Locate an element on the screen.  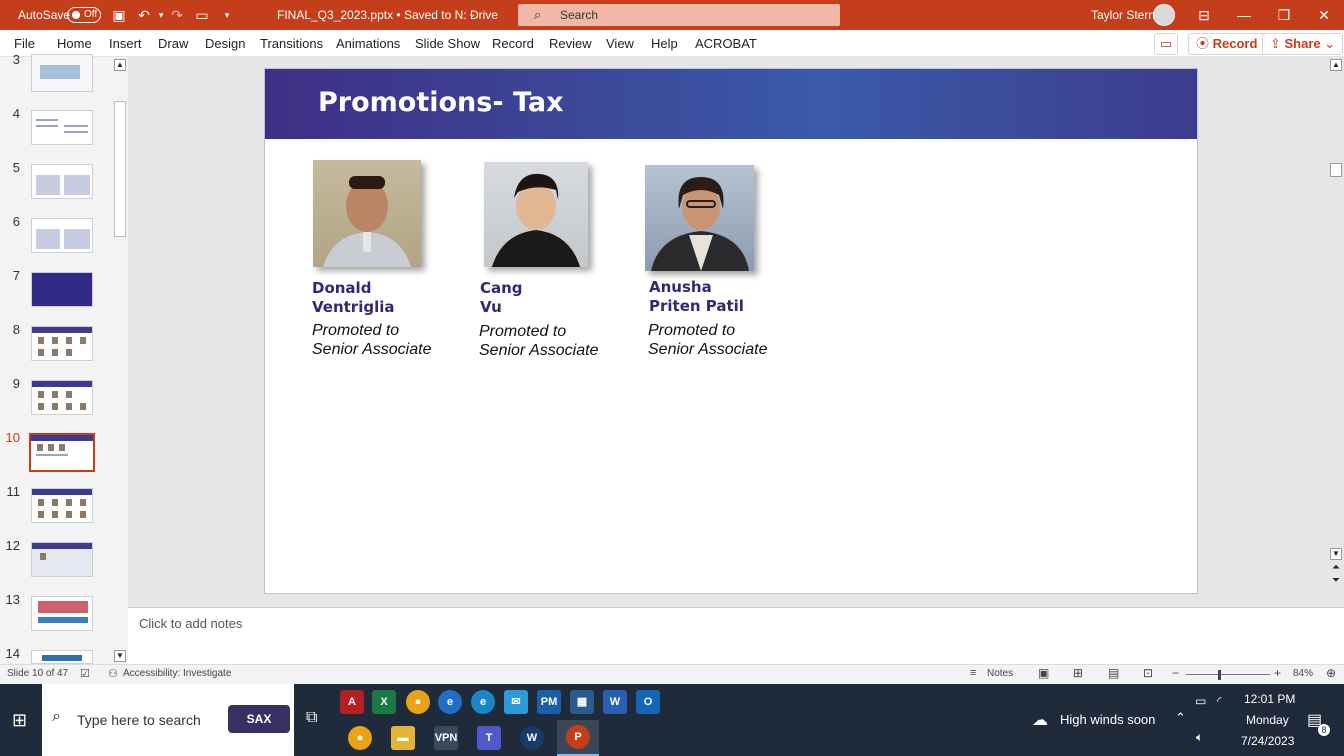
save-icon: ▣ is located at coordinates (119, 15).